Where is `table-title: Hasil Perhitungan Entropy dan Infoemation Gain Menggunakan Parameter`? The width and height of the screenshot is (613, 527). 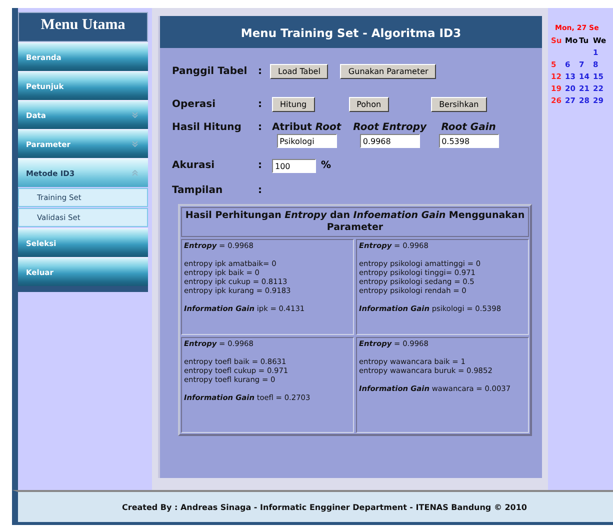
table-title: Hasil Perhitungan Entropy dan Infoemation Gain Menggunakan Parameter is located at coordinates (355, 222).